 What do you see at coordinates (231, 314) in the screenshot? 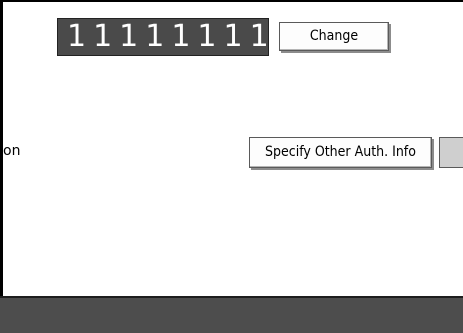
I see `bottom-status-bar` at bounding box center [231, 314].